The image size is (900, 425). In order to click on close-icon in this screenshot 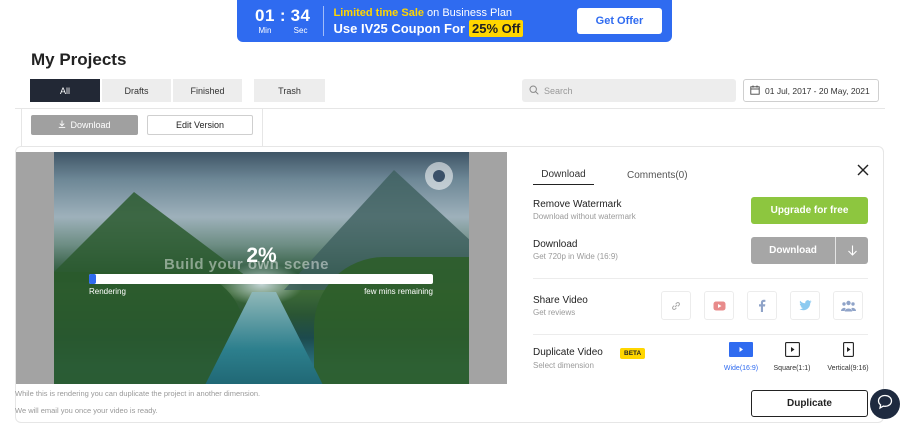, I will do `click(863, 170)`.